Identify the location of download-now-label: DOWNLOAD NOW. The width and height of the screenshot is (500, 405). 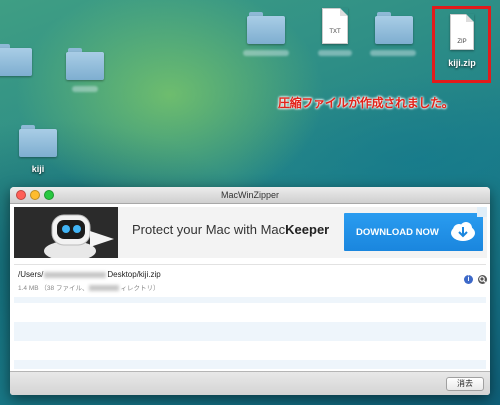
(397, 232).